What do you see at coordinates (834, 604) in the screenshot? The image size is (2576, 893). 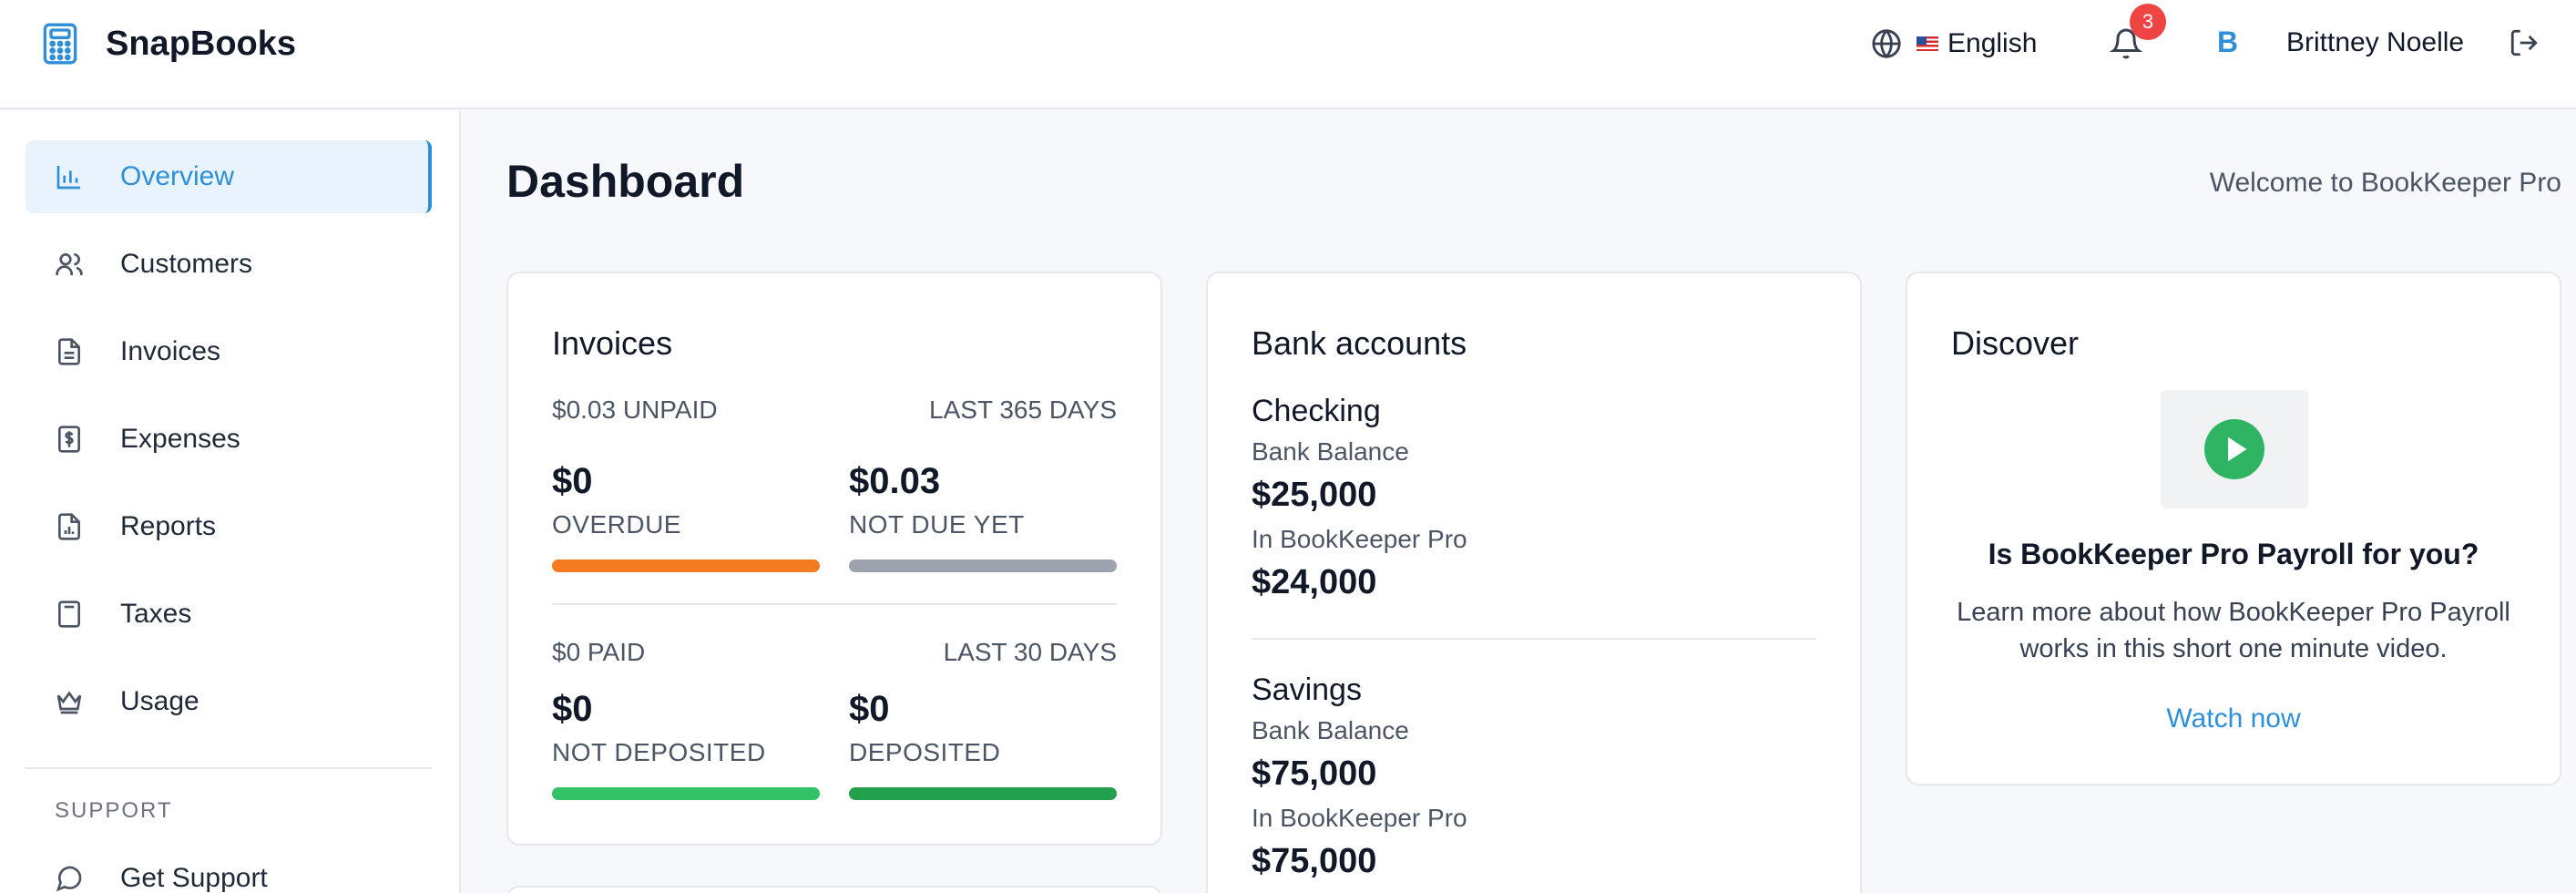 I see `invoices-divider` at bounding box center [834, 604].